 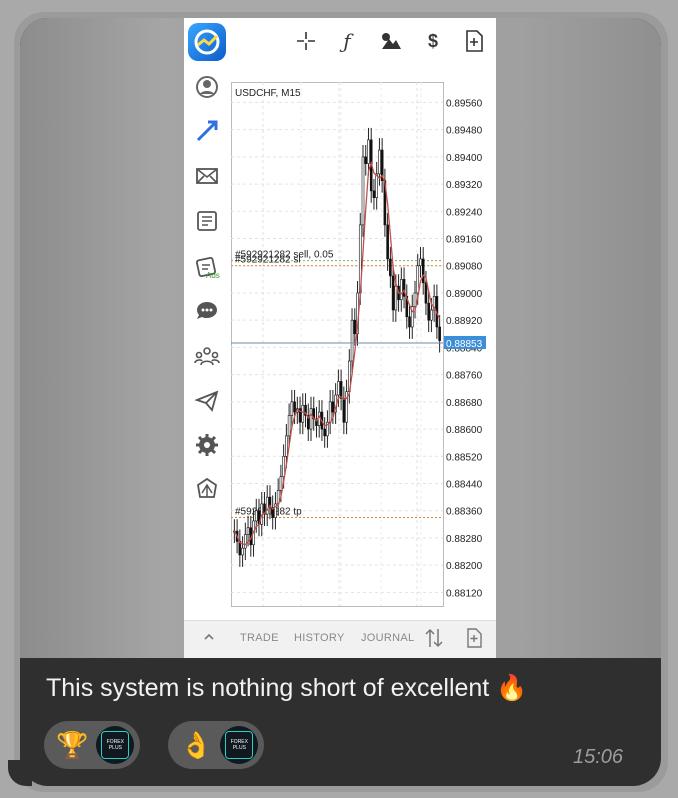 I want to click on account-icon, so click(x=207, y=87).